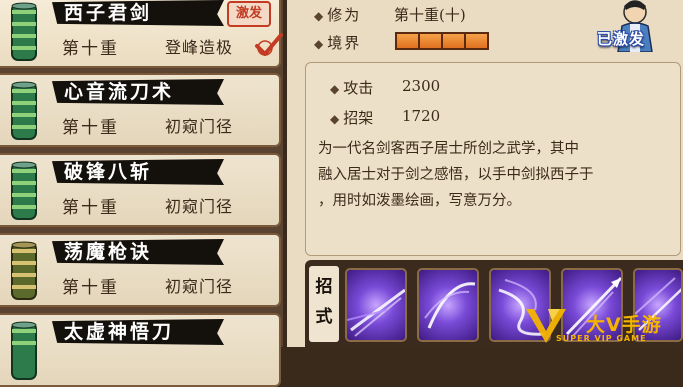 The height and width of the screenshot is (387, 683). What do you see at coordinates (344, 43) in the screenshot?
I see `realm-label: 境界` at bounding box center [344, 43].